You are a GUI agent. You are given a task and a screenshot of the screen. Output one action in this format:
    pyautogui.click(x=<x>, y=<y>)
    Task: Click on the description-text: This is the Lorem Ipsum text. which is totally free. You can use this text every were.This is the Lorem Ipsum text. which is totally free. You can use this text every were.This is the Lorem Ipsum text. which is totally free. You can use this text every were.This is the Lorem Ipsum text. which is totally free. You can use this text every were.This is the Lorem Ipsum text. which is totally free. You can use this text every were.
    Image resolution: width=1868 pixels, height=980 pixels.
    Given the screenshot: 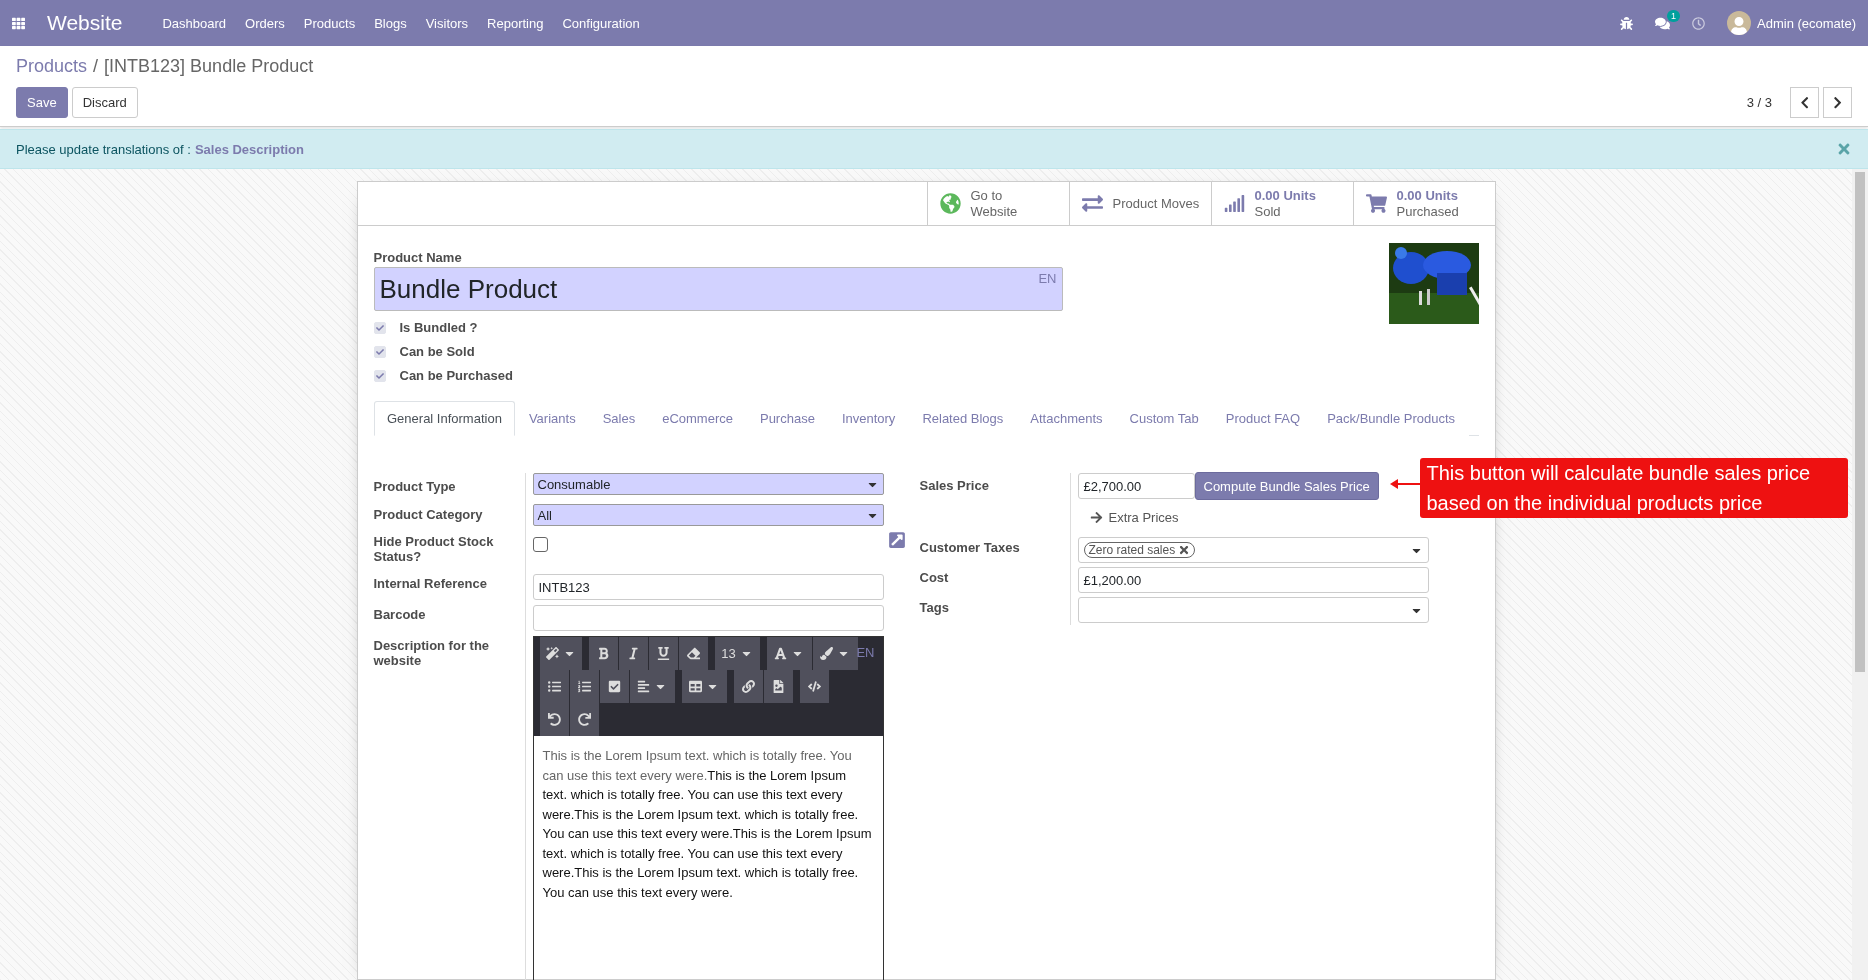 What is the action you would take?
    pyautogui.click(x=707, y=824)
    